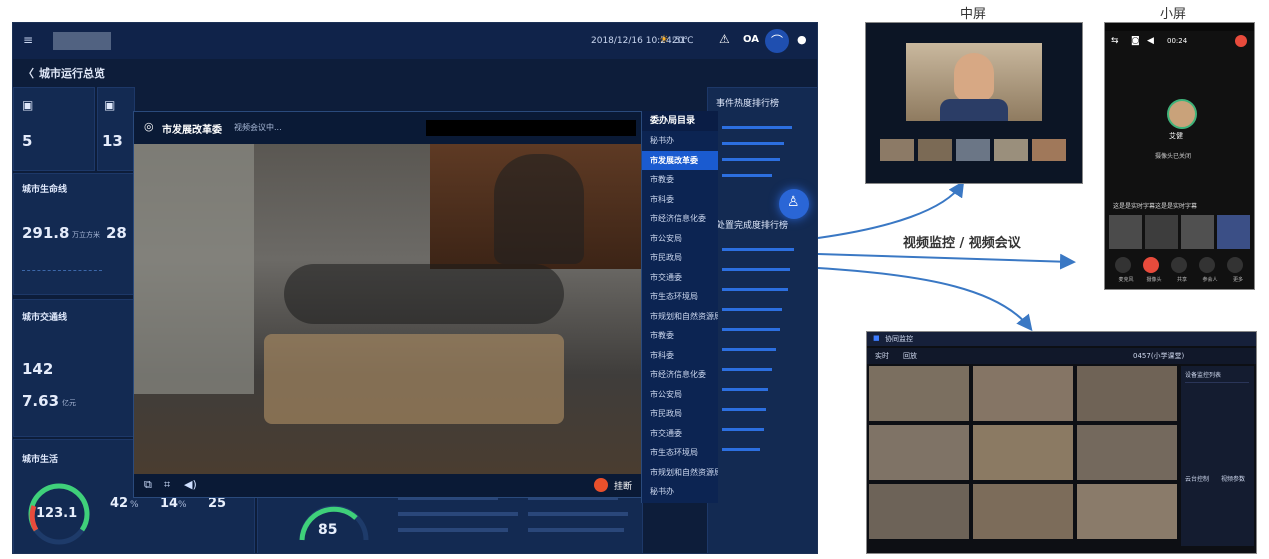 This screenshot has height=559, width=1269. Describe the element at coordinates (1177, 41) in the screenshot. I see `call-timer: 00:24` at that location.